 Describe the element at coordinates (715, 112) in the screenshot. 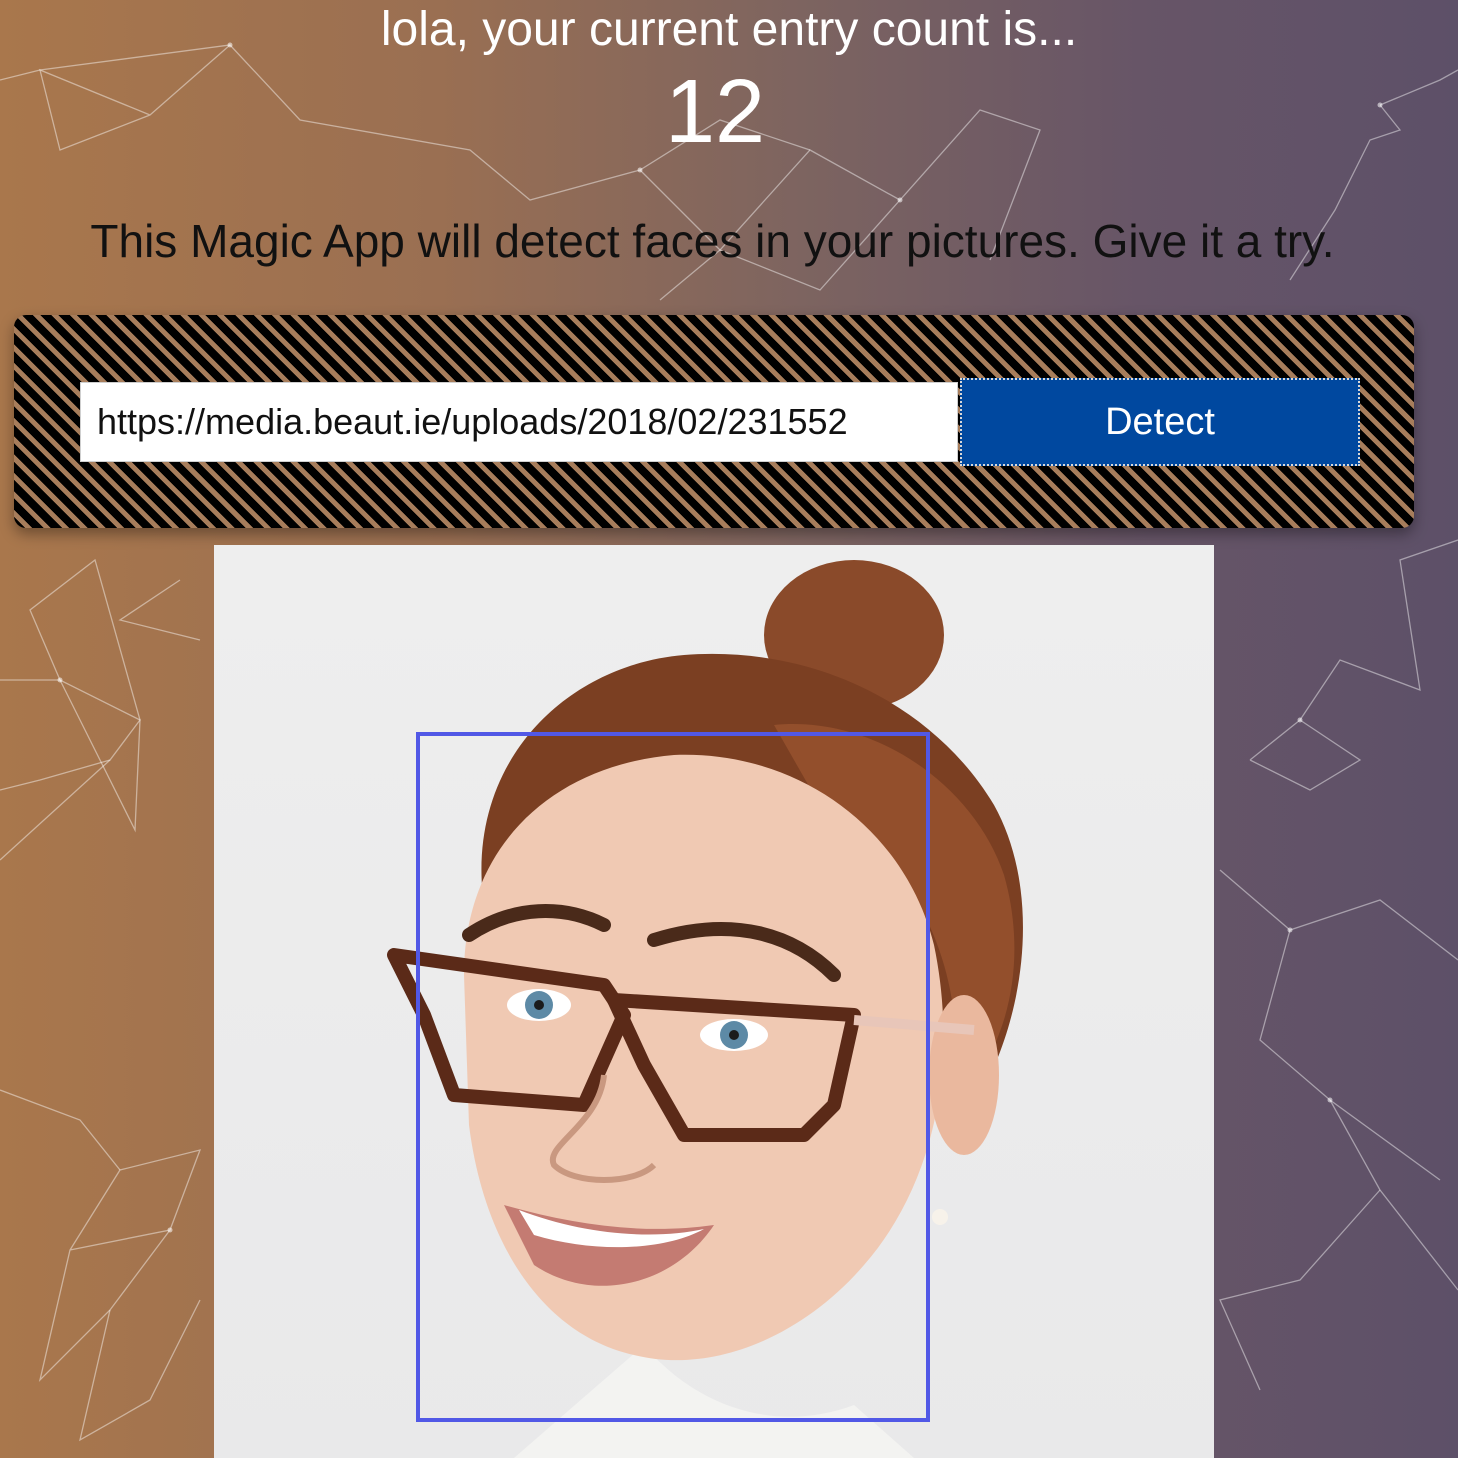

I see `entry-count: 12` at that location.